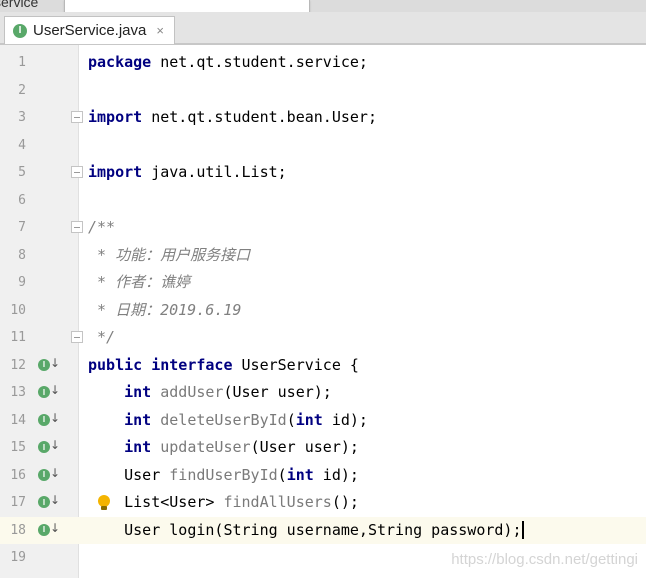 The height and width of the screenshot is (578, 646). I want to click on tab-label: UserService.java, so click(90, 30).